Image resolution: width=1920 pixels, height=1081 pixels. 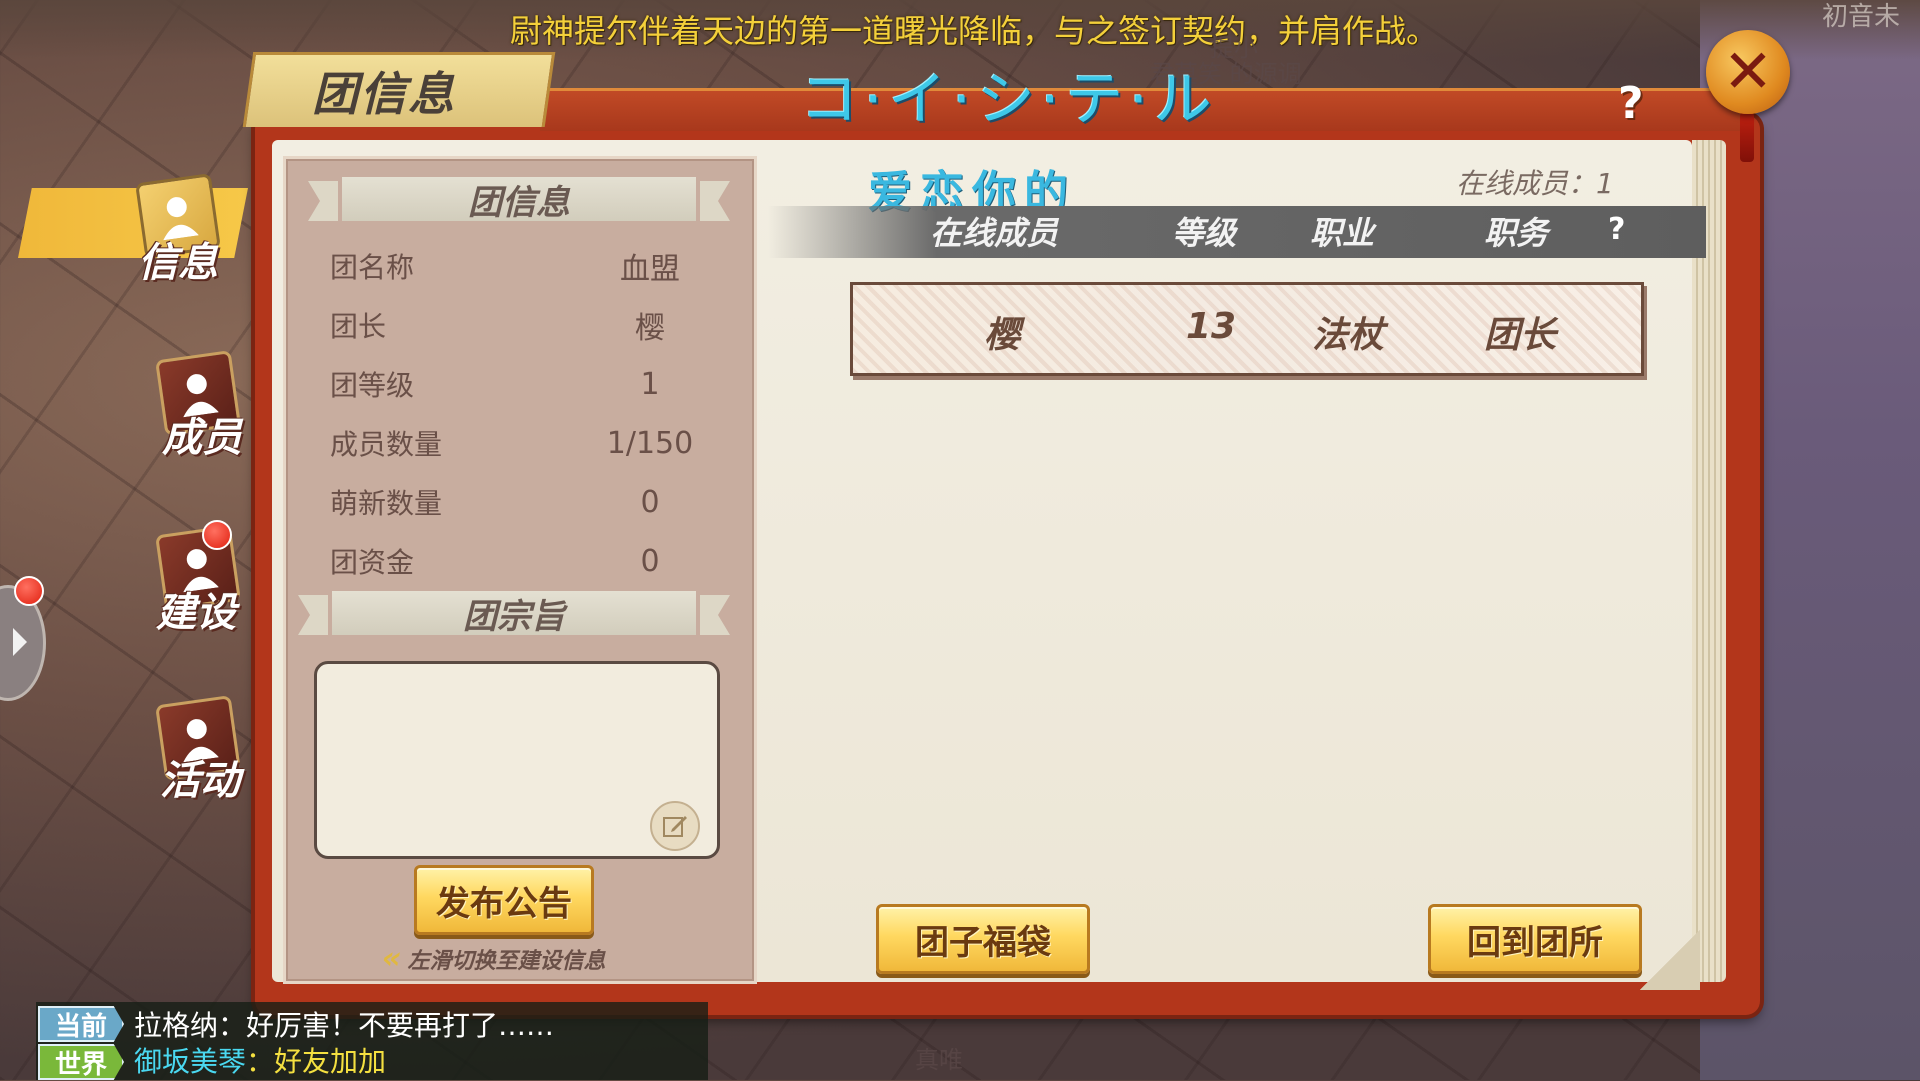 I want to click on swipe-hint: « 左滑切换至建设信息, so click(x=494, y=958).